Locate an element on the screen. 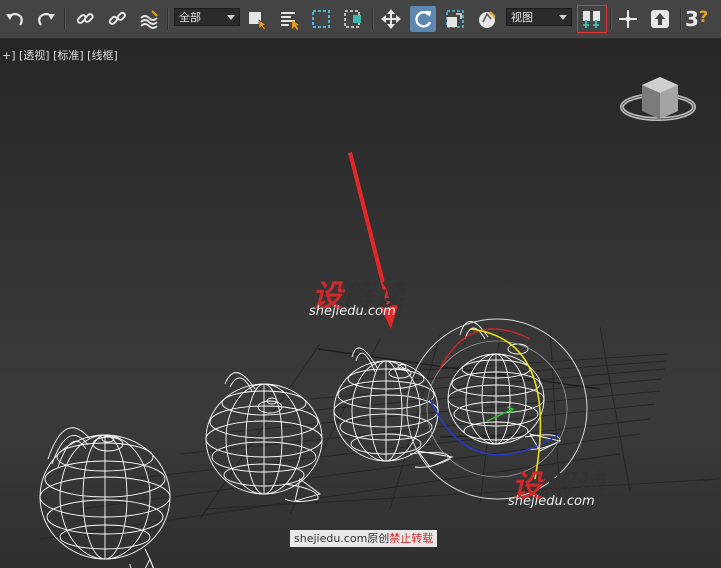 This screenshot has height=568, width=721. snaps-toggle-button: 3? is located at coordinates (696, 19).